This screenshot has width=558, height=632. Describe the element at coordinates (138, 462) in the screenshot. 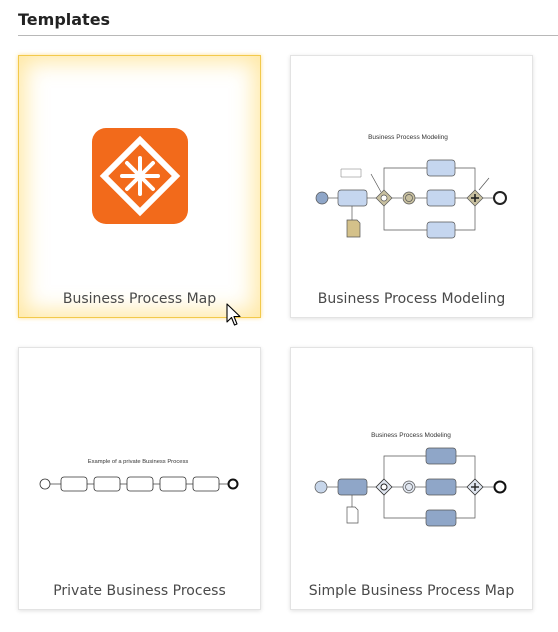

I see `diagram-title: Example of a private Business Process` at that location.